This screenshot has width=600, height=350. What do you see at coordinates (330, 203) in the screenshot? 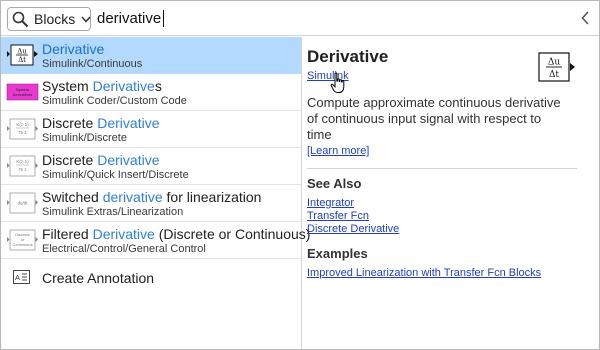
I see `see-also-link-integrator: Integrator` at bounding box center [330, 203].